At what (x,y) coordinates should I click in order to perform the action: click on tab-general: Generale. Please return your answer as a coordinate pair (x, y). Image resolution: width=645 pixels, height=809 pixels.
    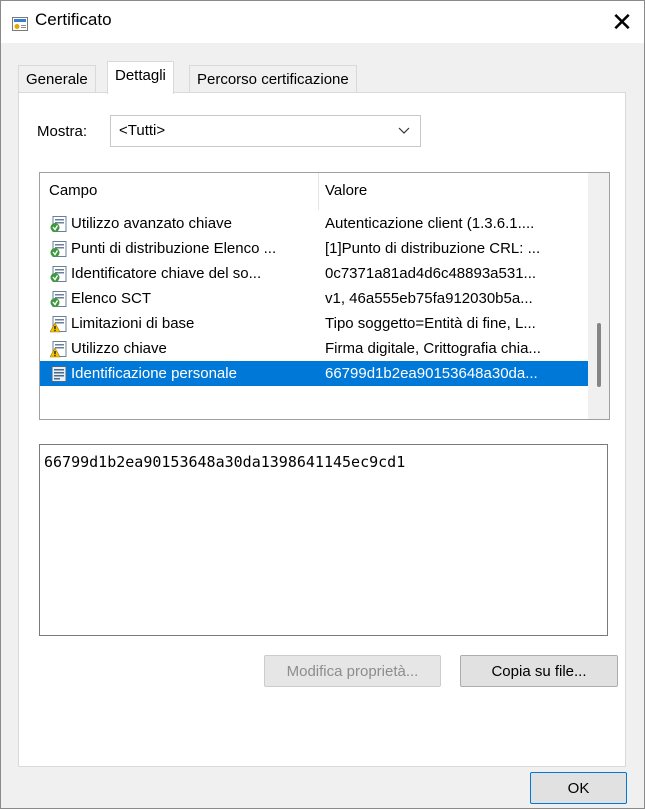
    Looking at the image, I should click on (57, 79).